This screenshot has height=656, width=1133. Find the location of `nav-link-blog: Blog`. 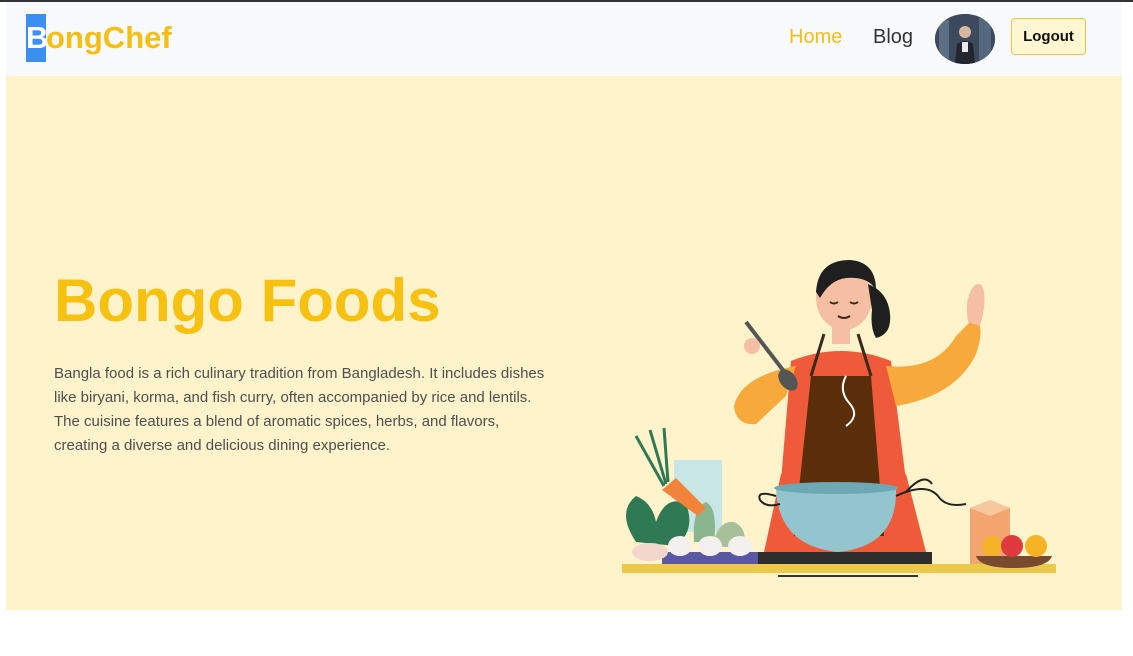

nav-link-blog: Blog is located at coordinates (893, 37).